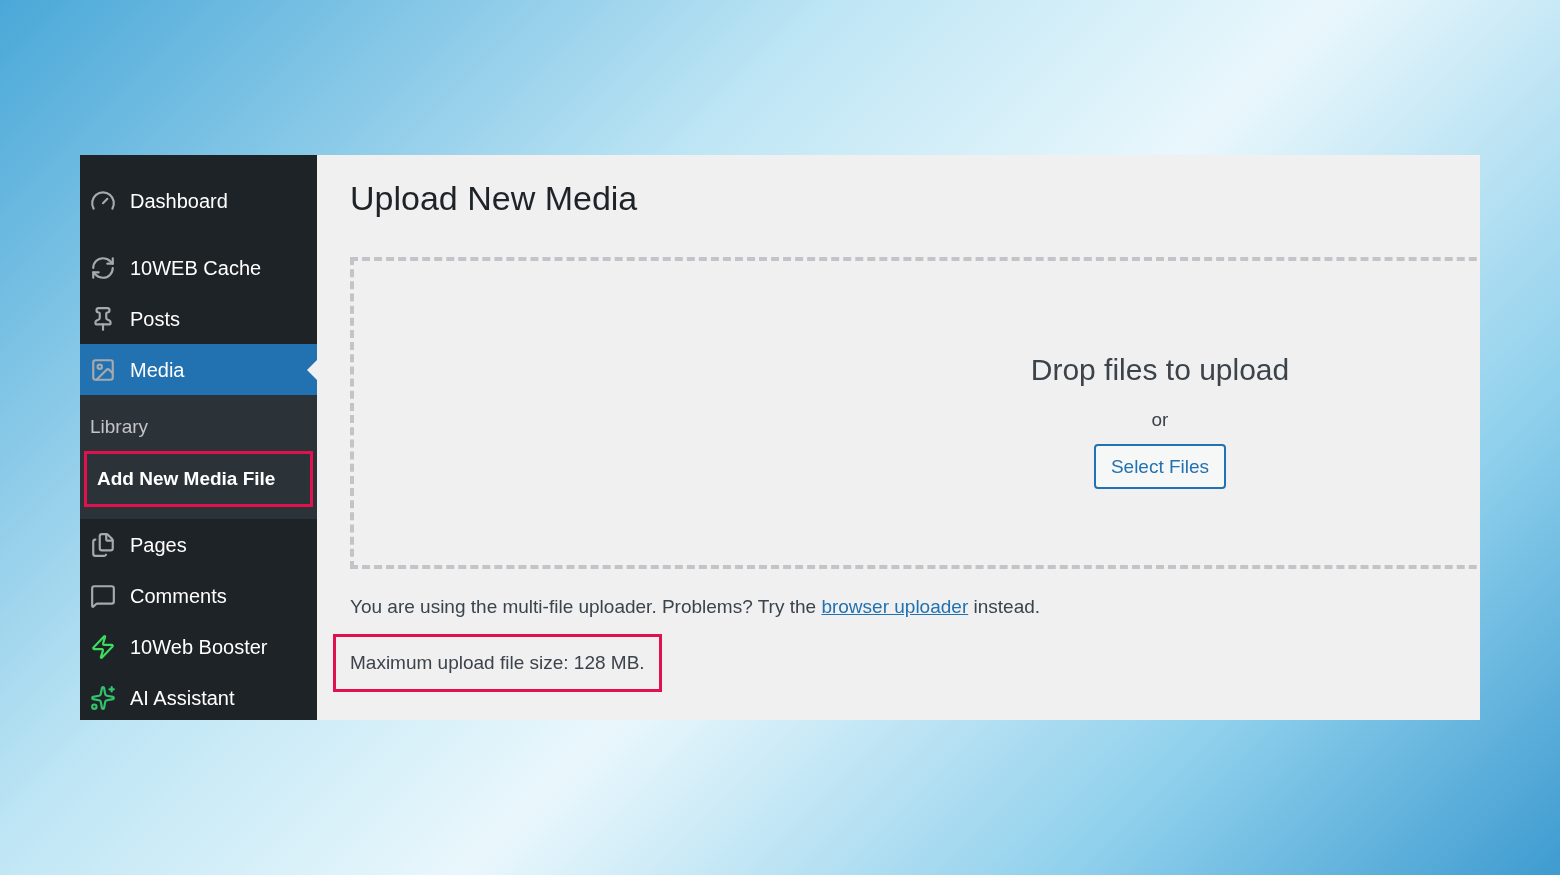 This screenshot has height=875, width=1560. What do you see at coordinates (1160, 419) in the screenshot?
I see `or-label: or` at bounding box center [1160, 419].